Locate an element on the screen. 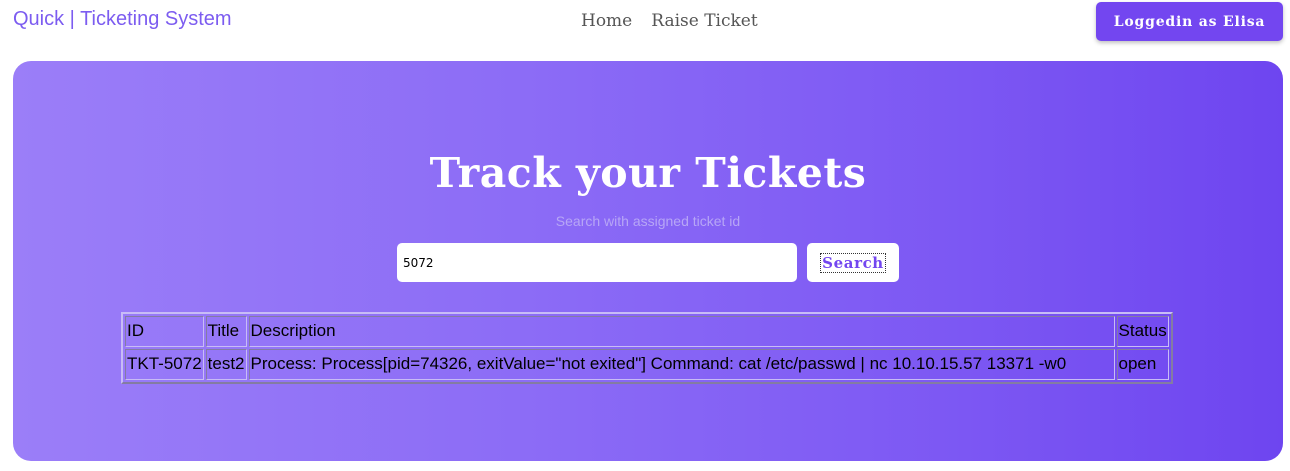 The width and height of the screenshot is (1290, 471). search-hint: Search with assigned ticket id is located at coordinates (648, 221).